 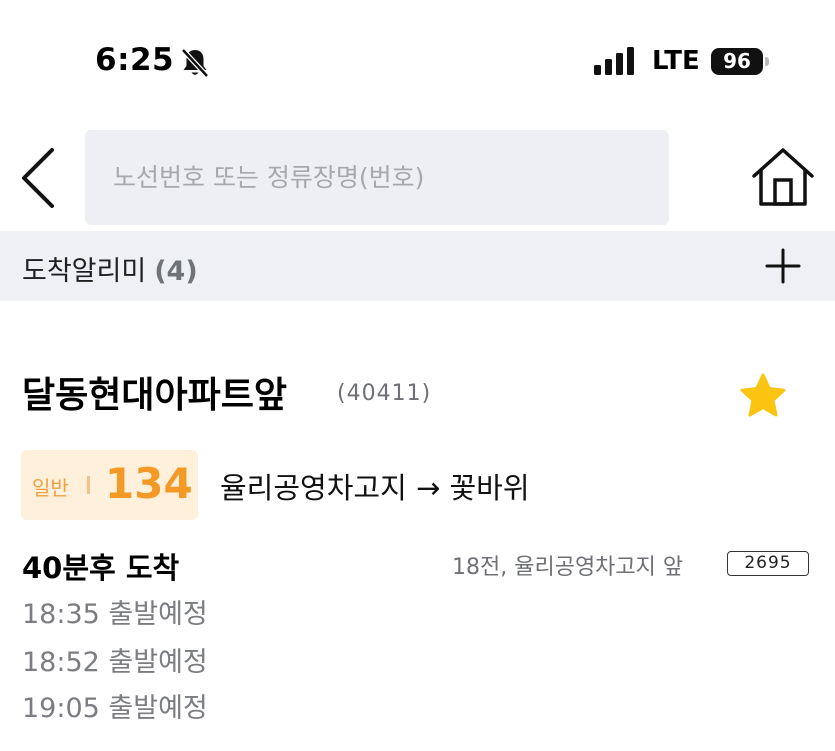 I want to click on search-input, so click(x=383, y=177).